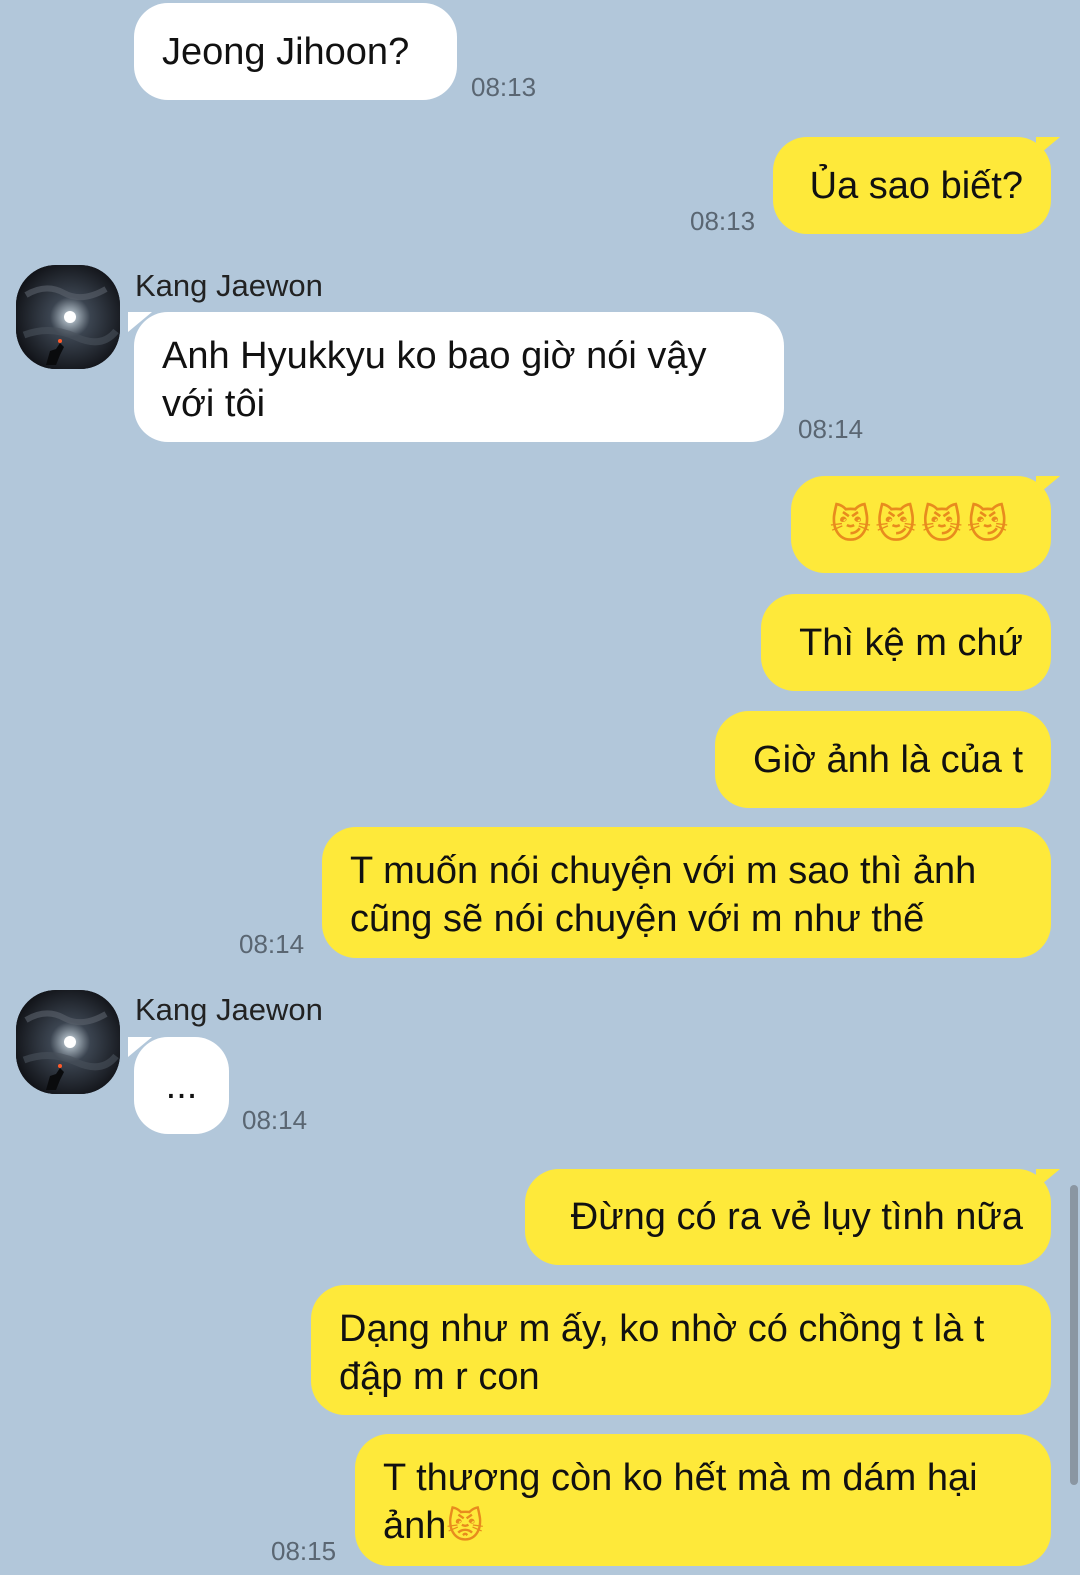  I want to click on outgoing-message-bubble: Giờ ảnh là của t, so click(883, 759).